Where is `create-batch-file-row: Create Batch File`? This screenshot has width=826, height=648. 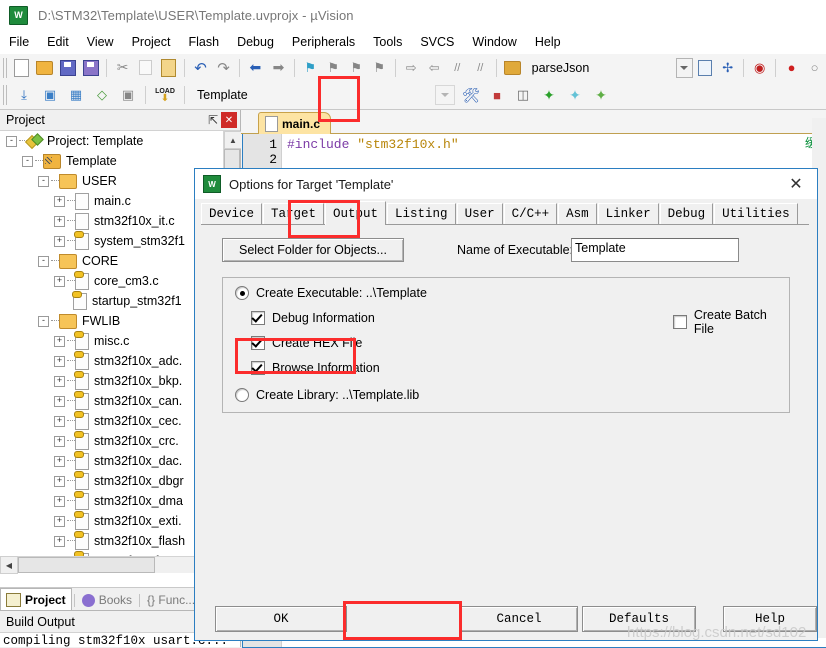 create-batch-file-row: Create Batch File is located at coordinates (731, 322).